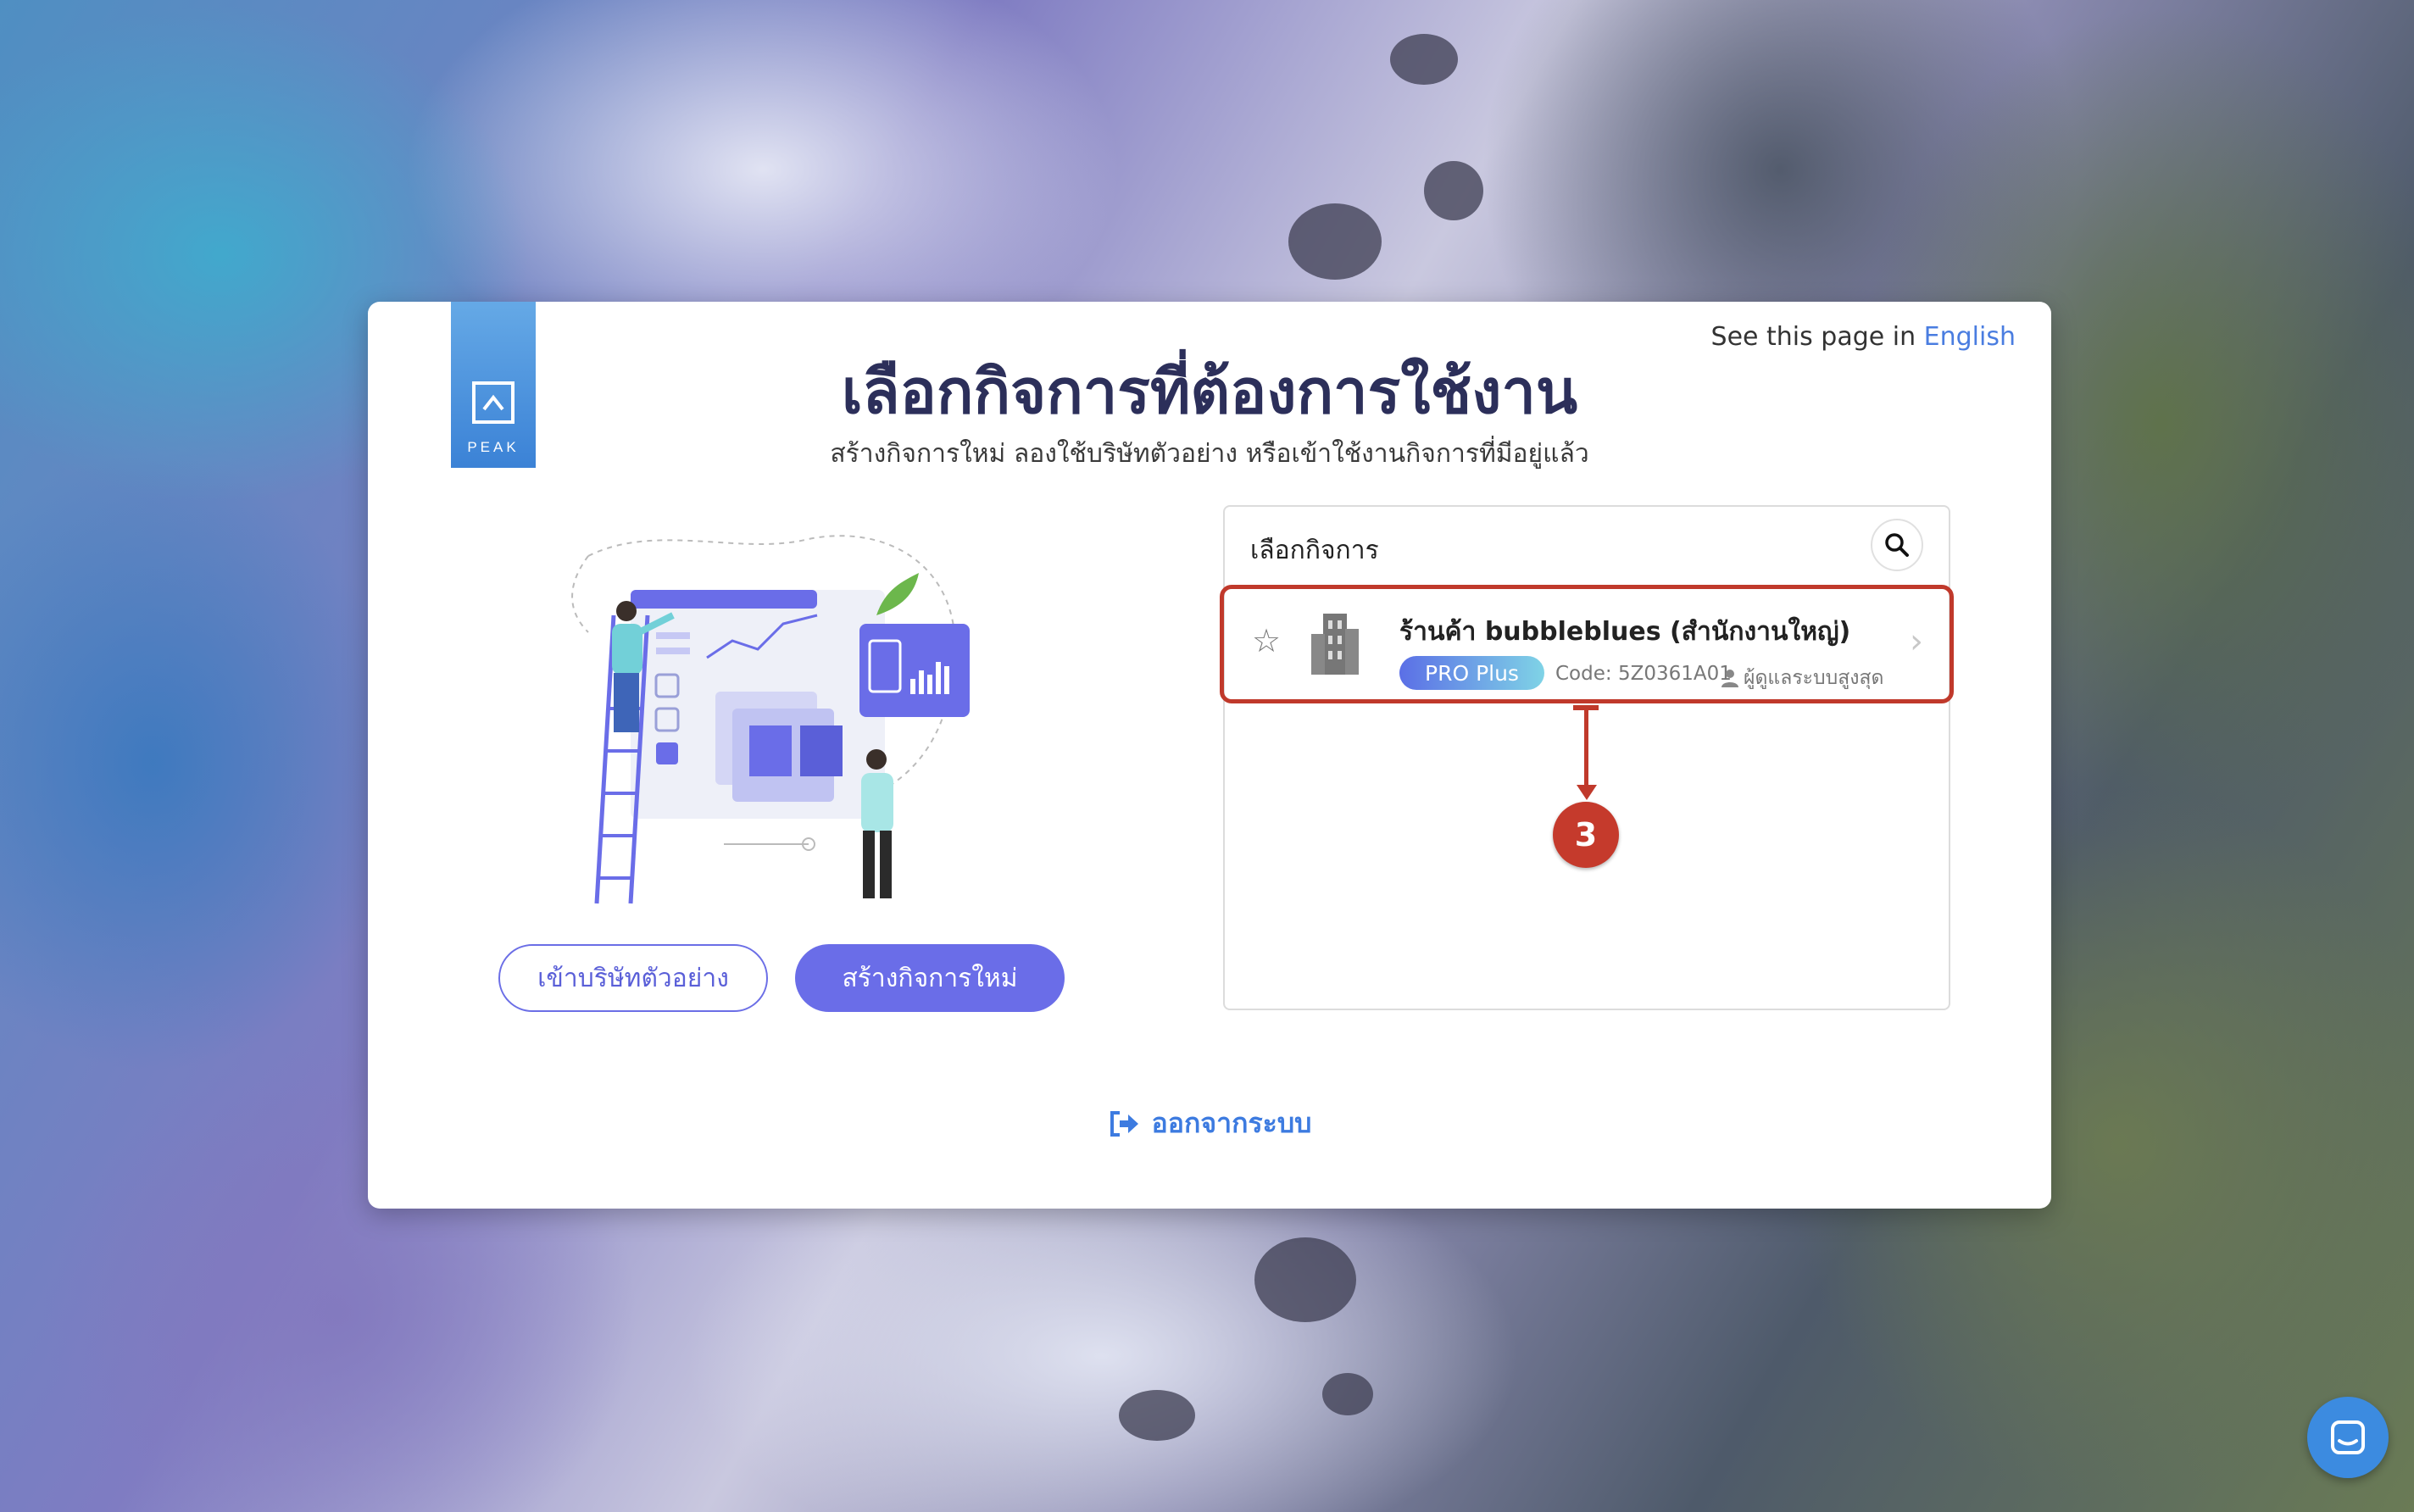 The height and width of the screenshot is (1512, 2414). Describe the element at coordinates (1916, 641) in the screenshot. I see `chevron-right-icon: ›` at that location.